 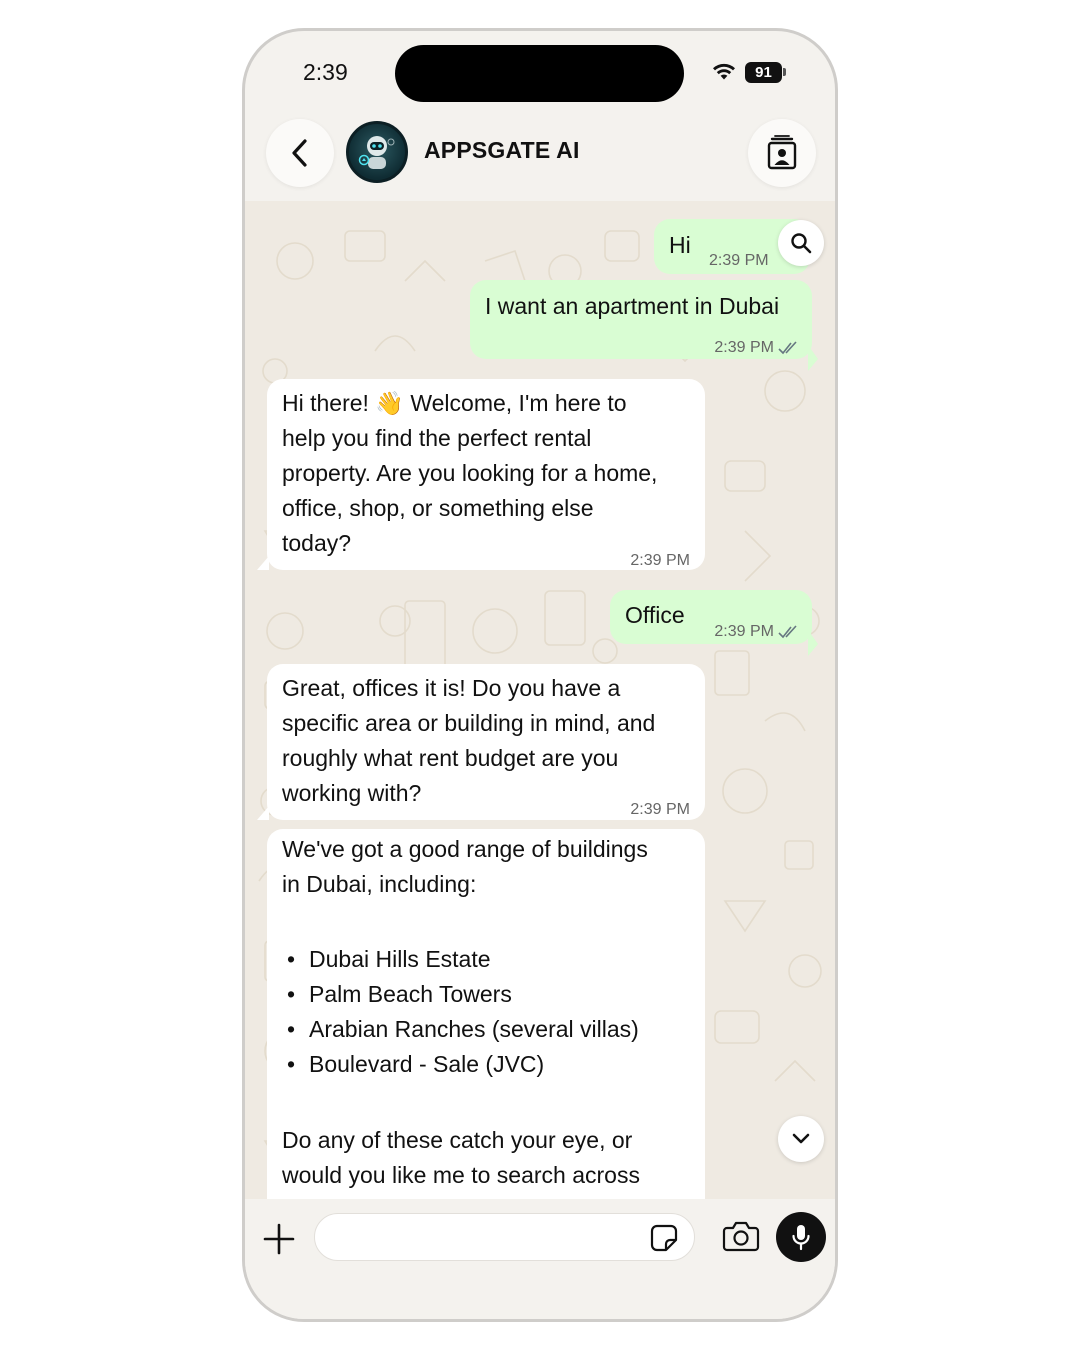 I want to click on chat-header: APPSGATE AI, so click(x=540, y=159).